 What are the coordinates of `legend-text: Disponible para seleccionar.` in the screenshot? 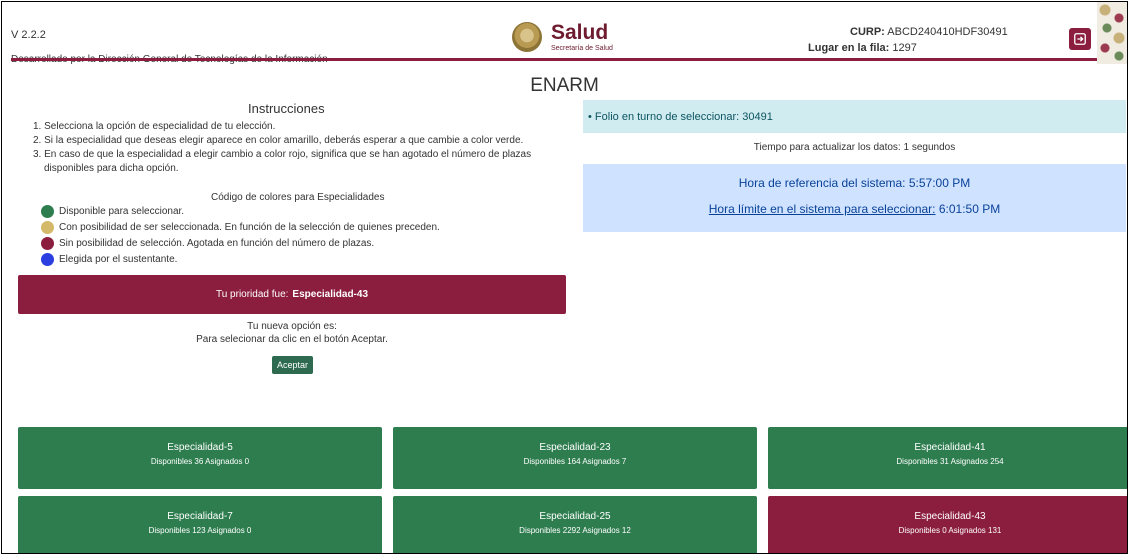 It's located at (122, 211).